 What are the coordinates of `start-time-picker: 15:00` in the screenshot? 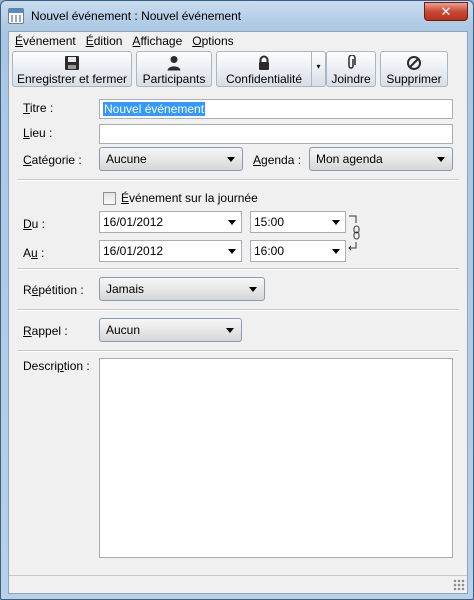 It's located at (298, 222).